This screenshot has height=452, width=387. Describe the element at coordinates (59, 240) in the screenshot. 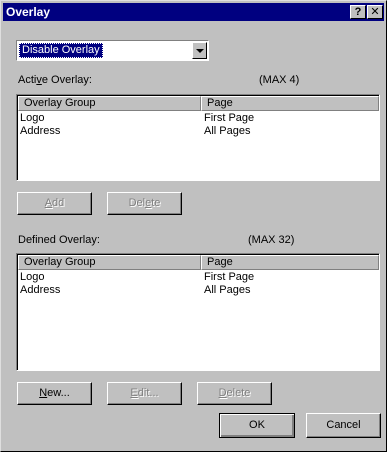

I see `defined-overlay-label: Defined Overlay:` at that location.